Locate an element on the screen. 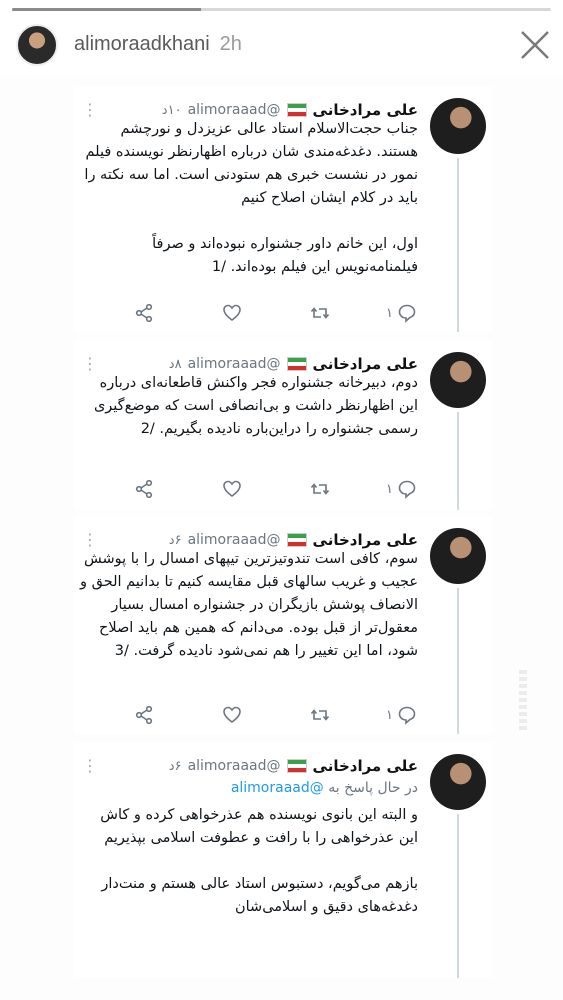 Image resolution: width=563 pixels, height=1000 pixels. tweet-time: ۱۰د is located at coordinates (171, 110).